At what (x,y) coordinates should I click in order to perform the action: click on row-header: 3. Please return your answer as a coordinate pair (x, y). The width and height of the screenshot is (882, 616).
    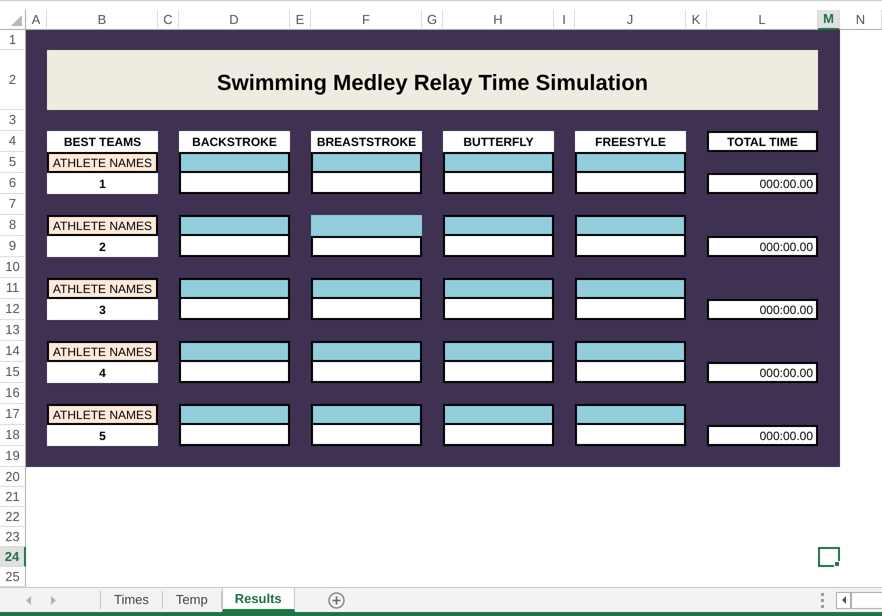
    Looking at the image, I should click on (13, 120).